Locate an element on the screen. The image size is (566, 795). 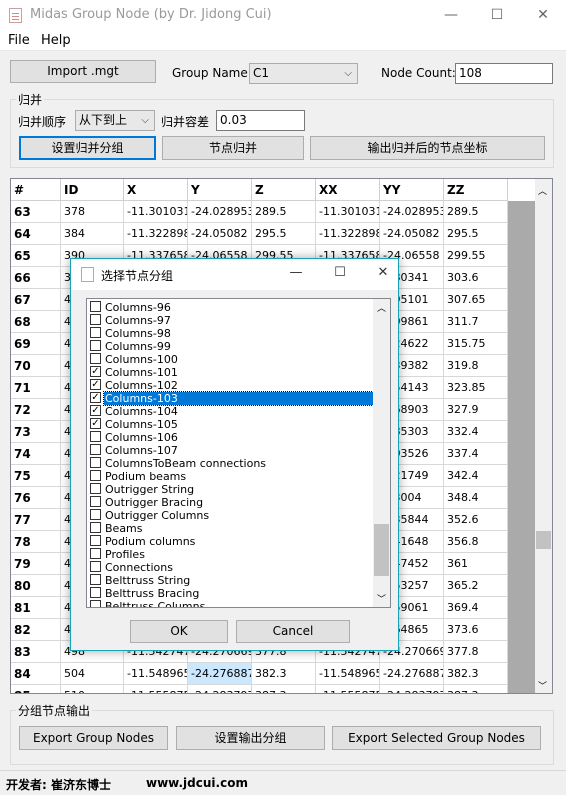
row-index: 78 is located at coordinates (36, 542).